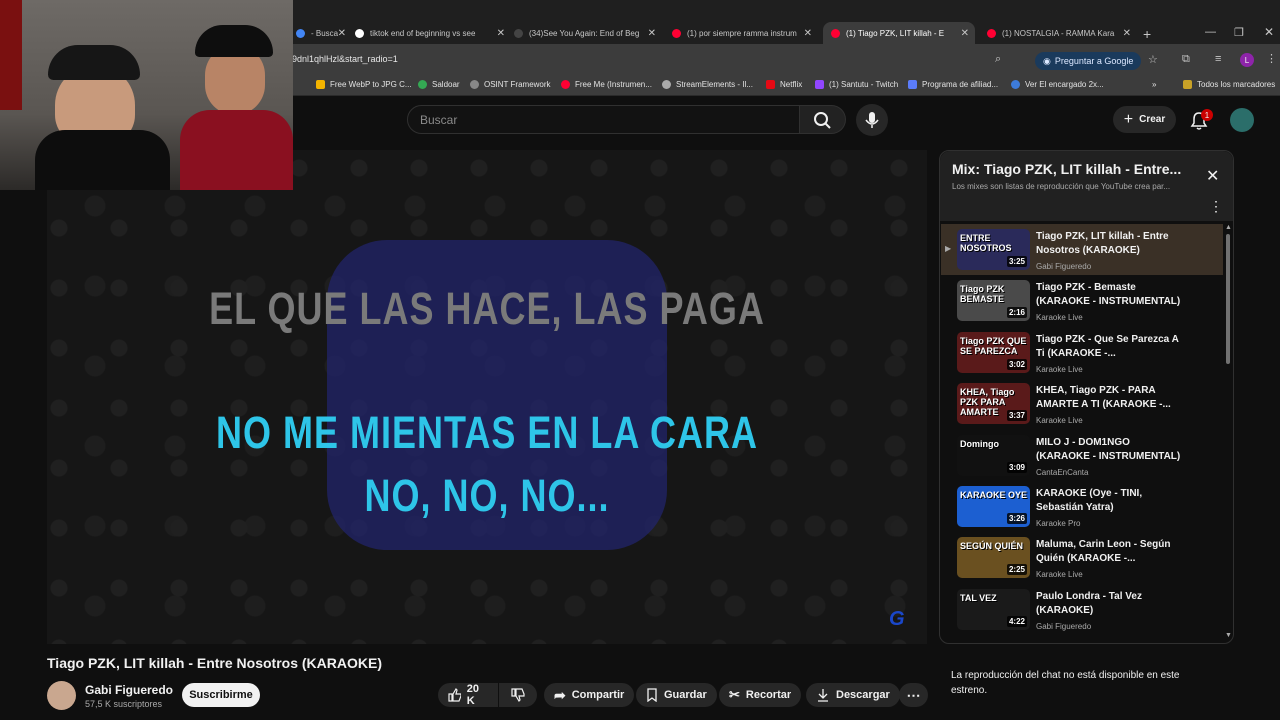 Image resolution: width=1280 pixels, height=720 pixels. Describe the element at coordinates (1228, 299) in the screenshot. I see `playlist-scrollbar` at that location.